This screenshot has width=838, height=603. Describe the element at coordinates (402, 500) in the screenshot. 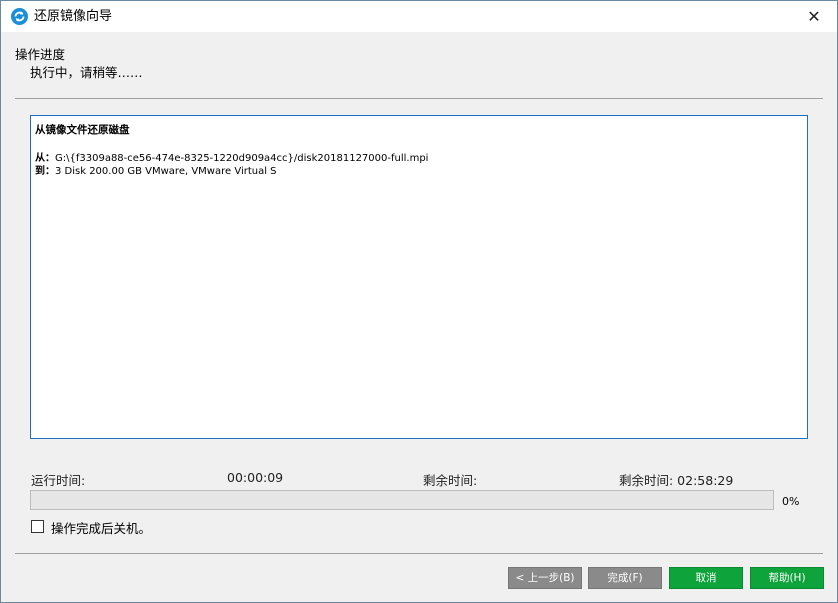

I see `progress-bar` at that location.